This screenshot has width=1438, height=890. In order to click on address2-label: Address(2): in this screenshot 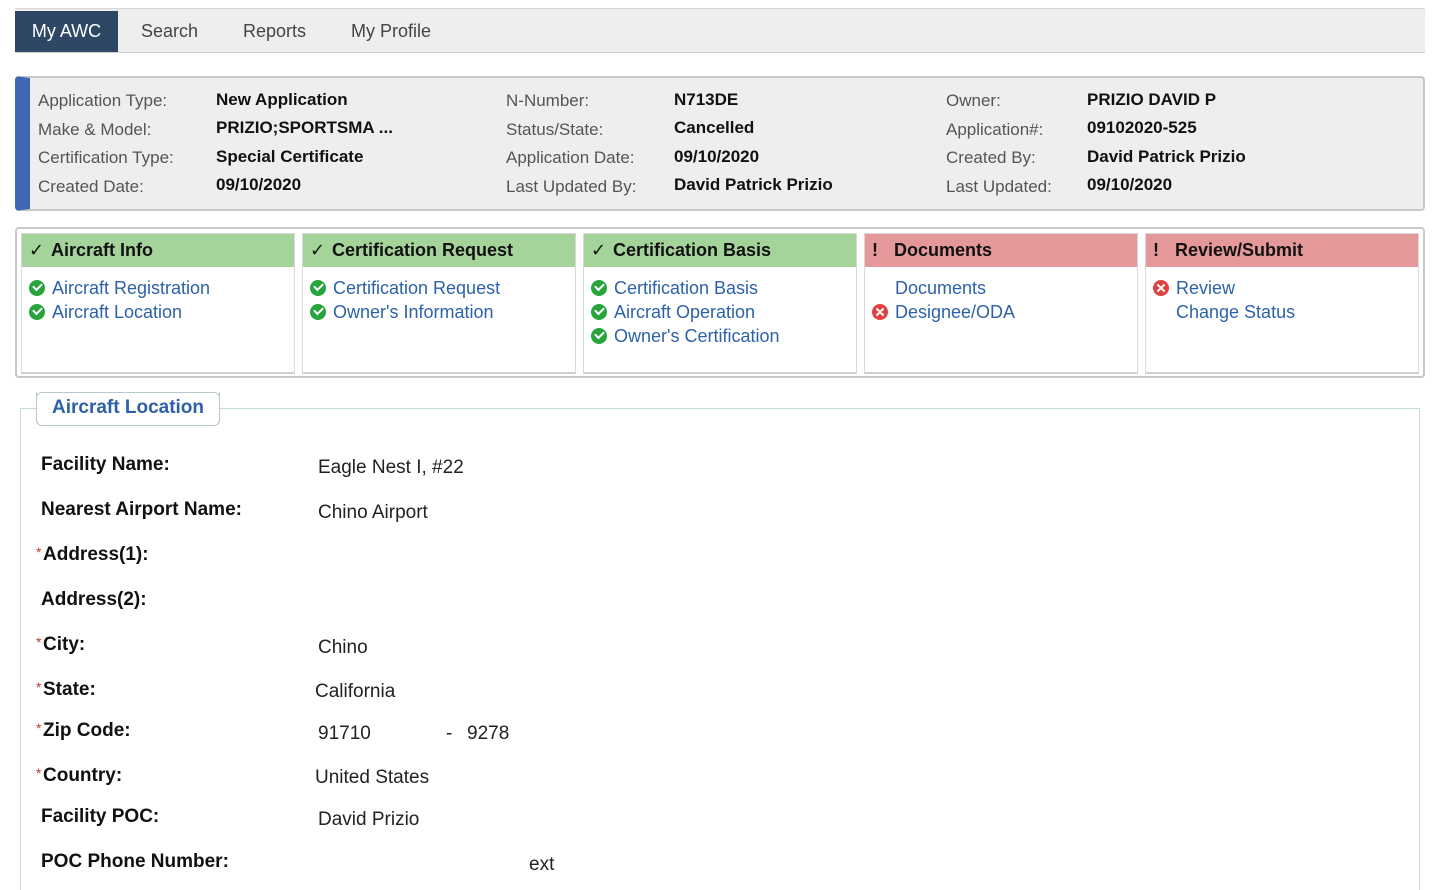, I will do `click(94, 599)`.